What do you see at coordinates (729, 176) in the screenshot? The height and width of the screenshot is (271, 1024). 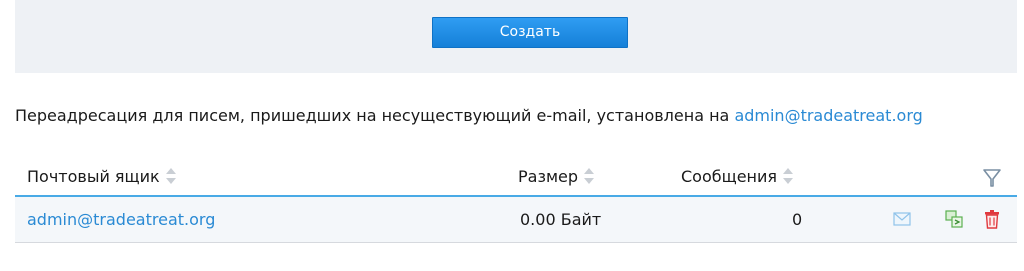 I see `column-header-messages-label: Сообщения` at bounding box center [729, 176].